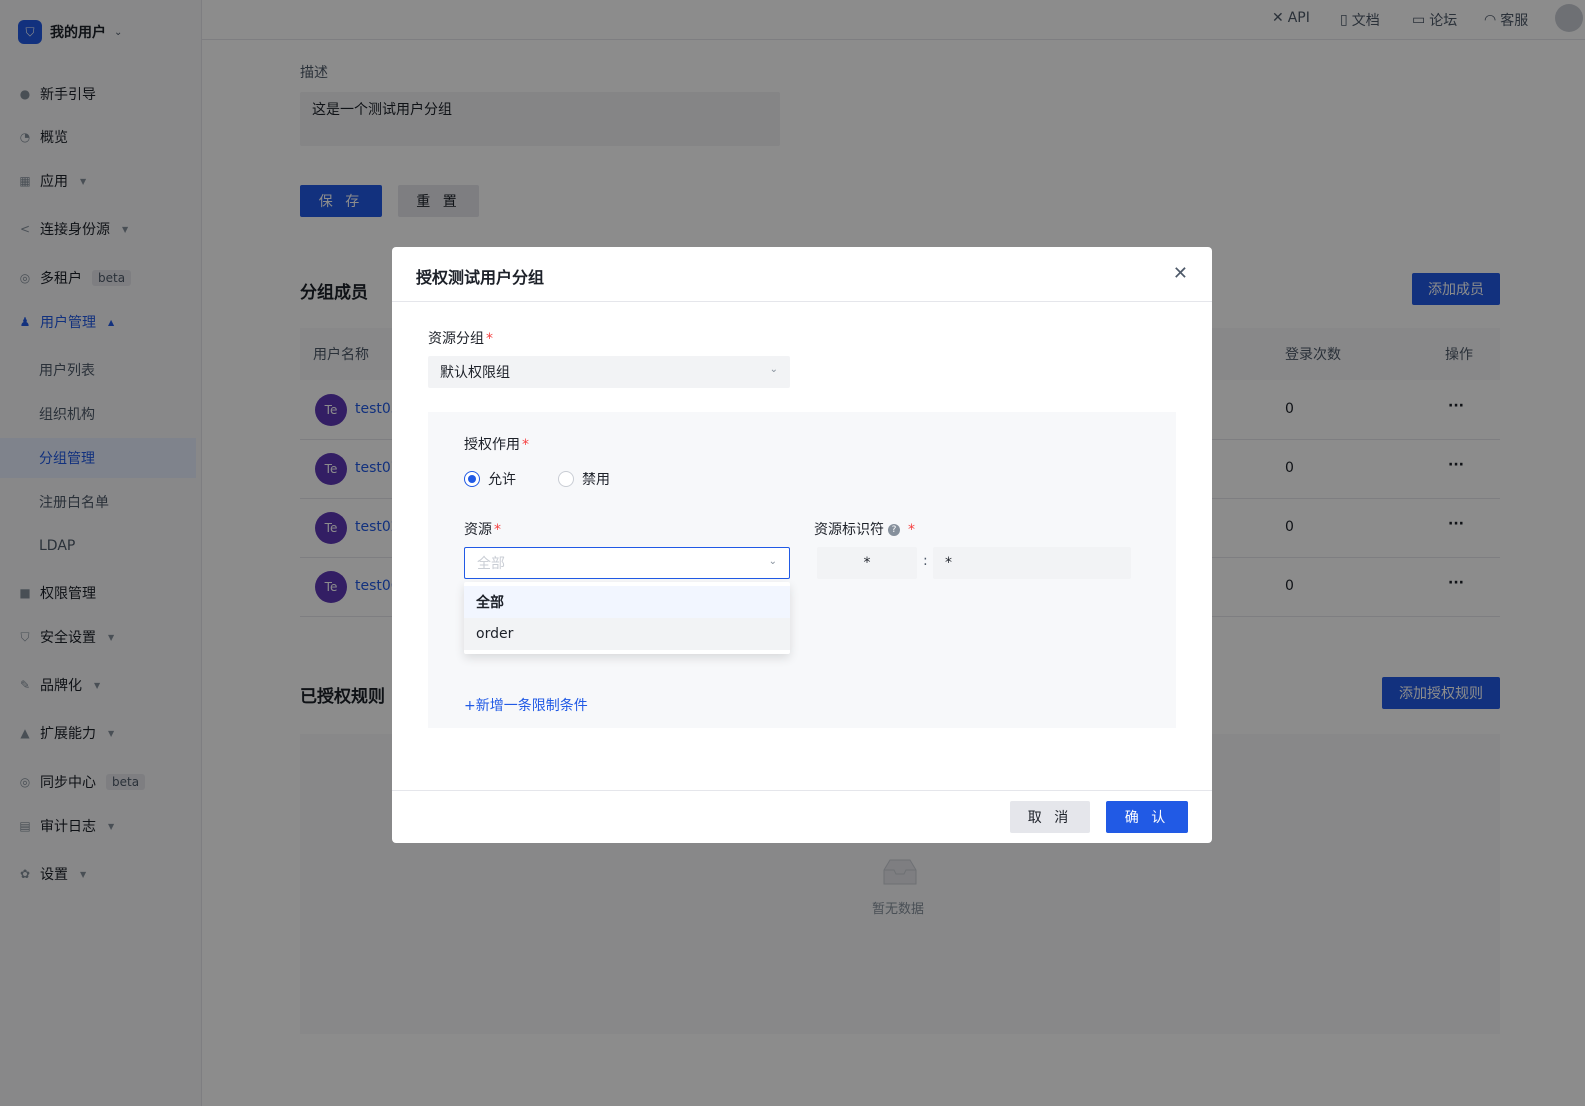 The width and height of the screenshot is (1585, 1106). What do you see at coordinates (480, 277) in the screenshot?
I see `modal-title: 授权测试用户分组` at bounding box center [480, 277].